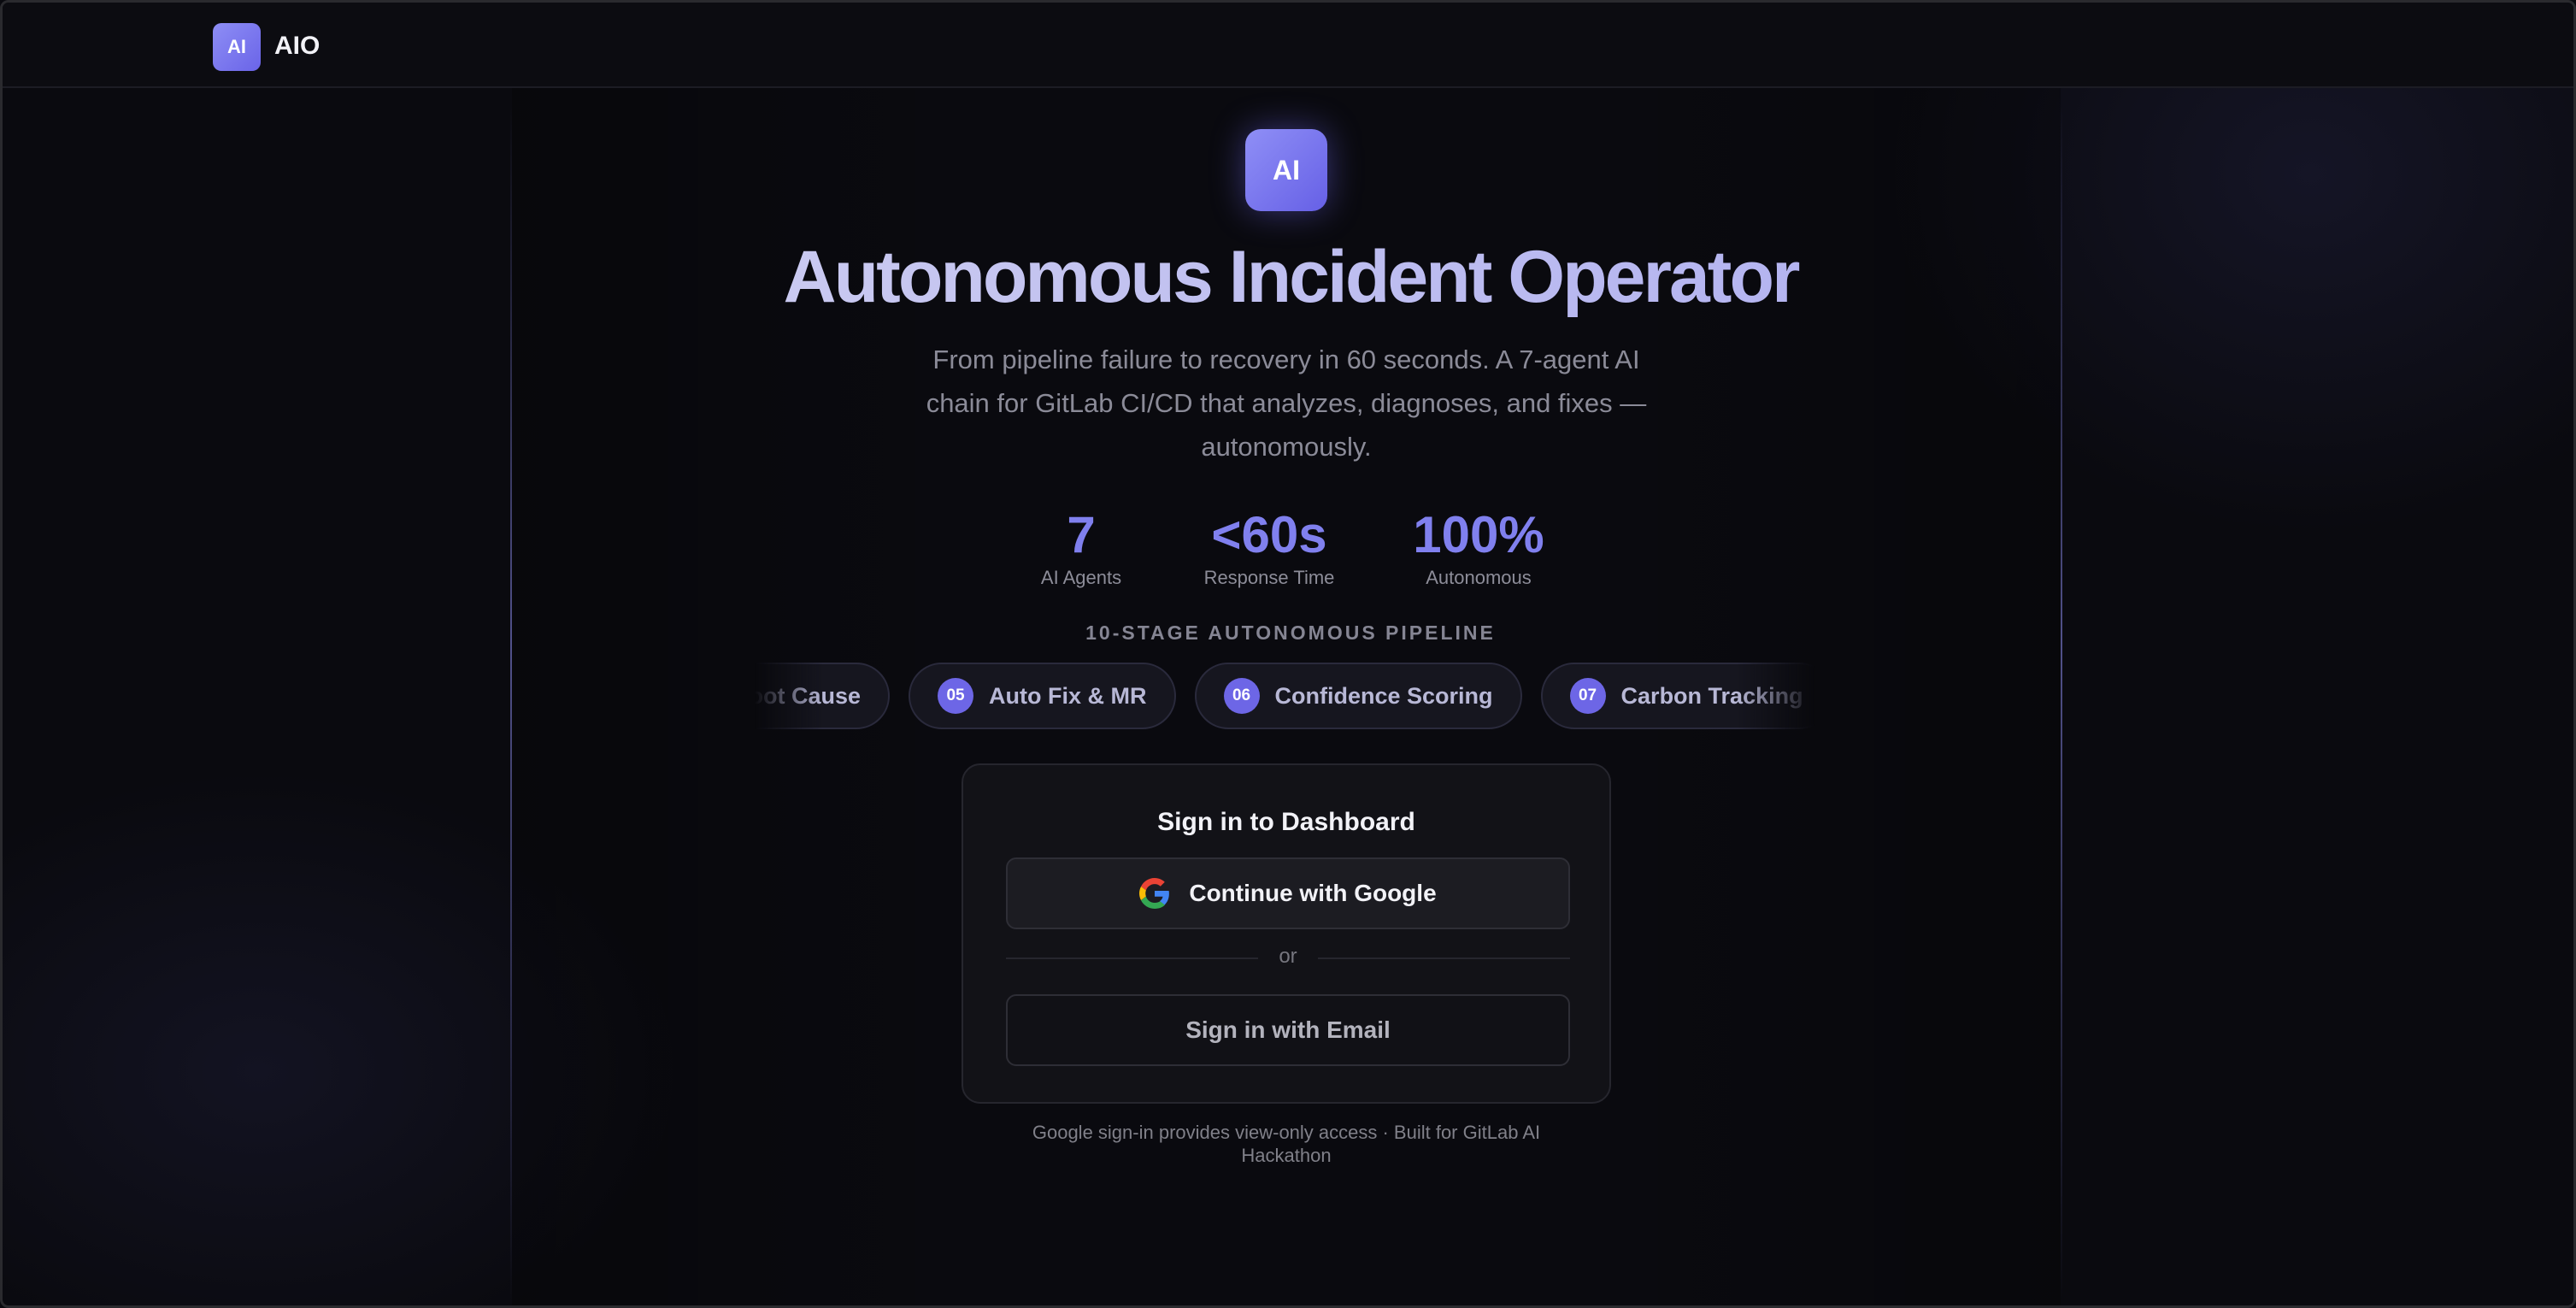 The height and width of the screenshot is (1308, 2576). I want to click on pipeline-stage: 07 Carbon Tracking, so click(1677, 696).